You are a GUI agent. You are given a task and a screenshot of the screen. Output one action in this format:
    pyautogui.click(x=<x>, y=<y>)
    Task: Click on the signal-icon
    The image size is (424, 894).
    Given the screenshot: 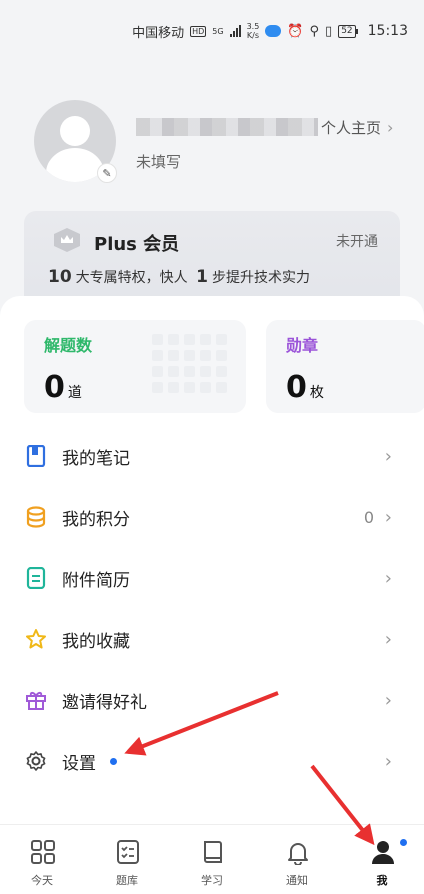 What is the action you would take?
    pyautogui.click(x=235, y=31)
    